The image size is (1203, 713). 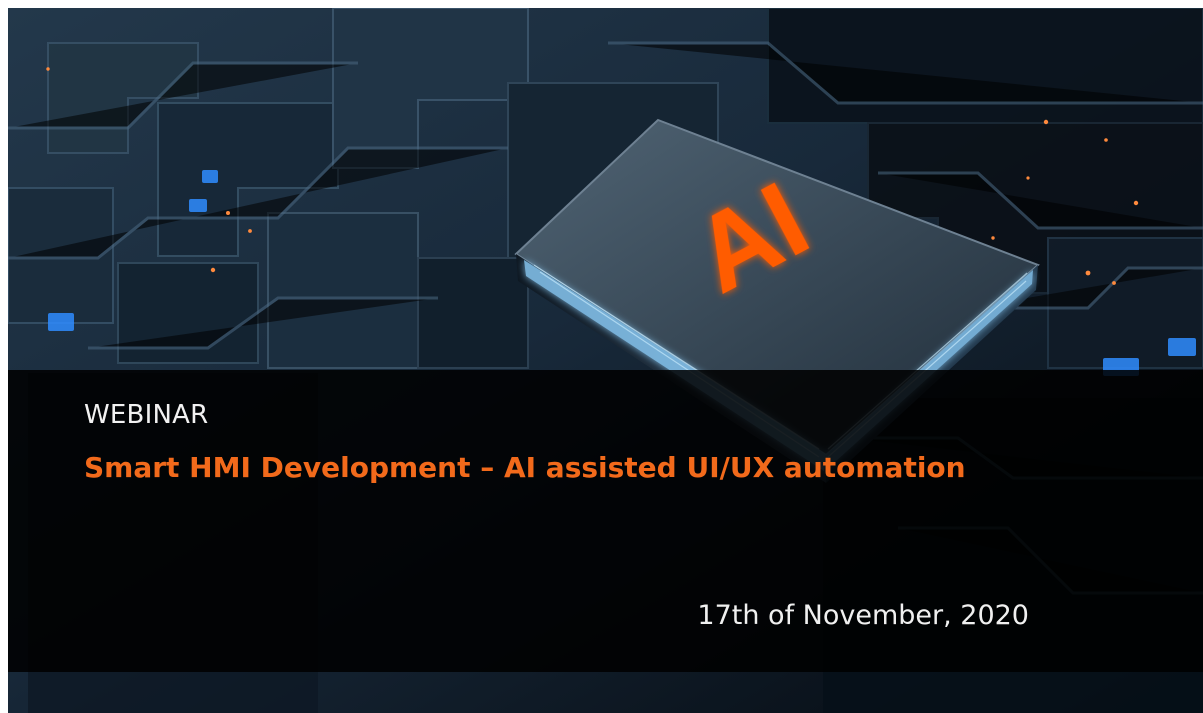 I want to click on webinar-label: WEBINAR, so click(x=146, y=415).